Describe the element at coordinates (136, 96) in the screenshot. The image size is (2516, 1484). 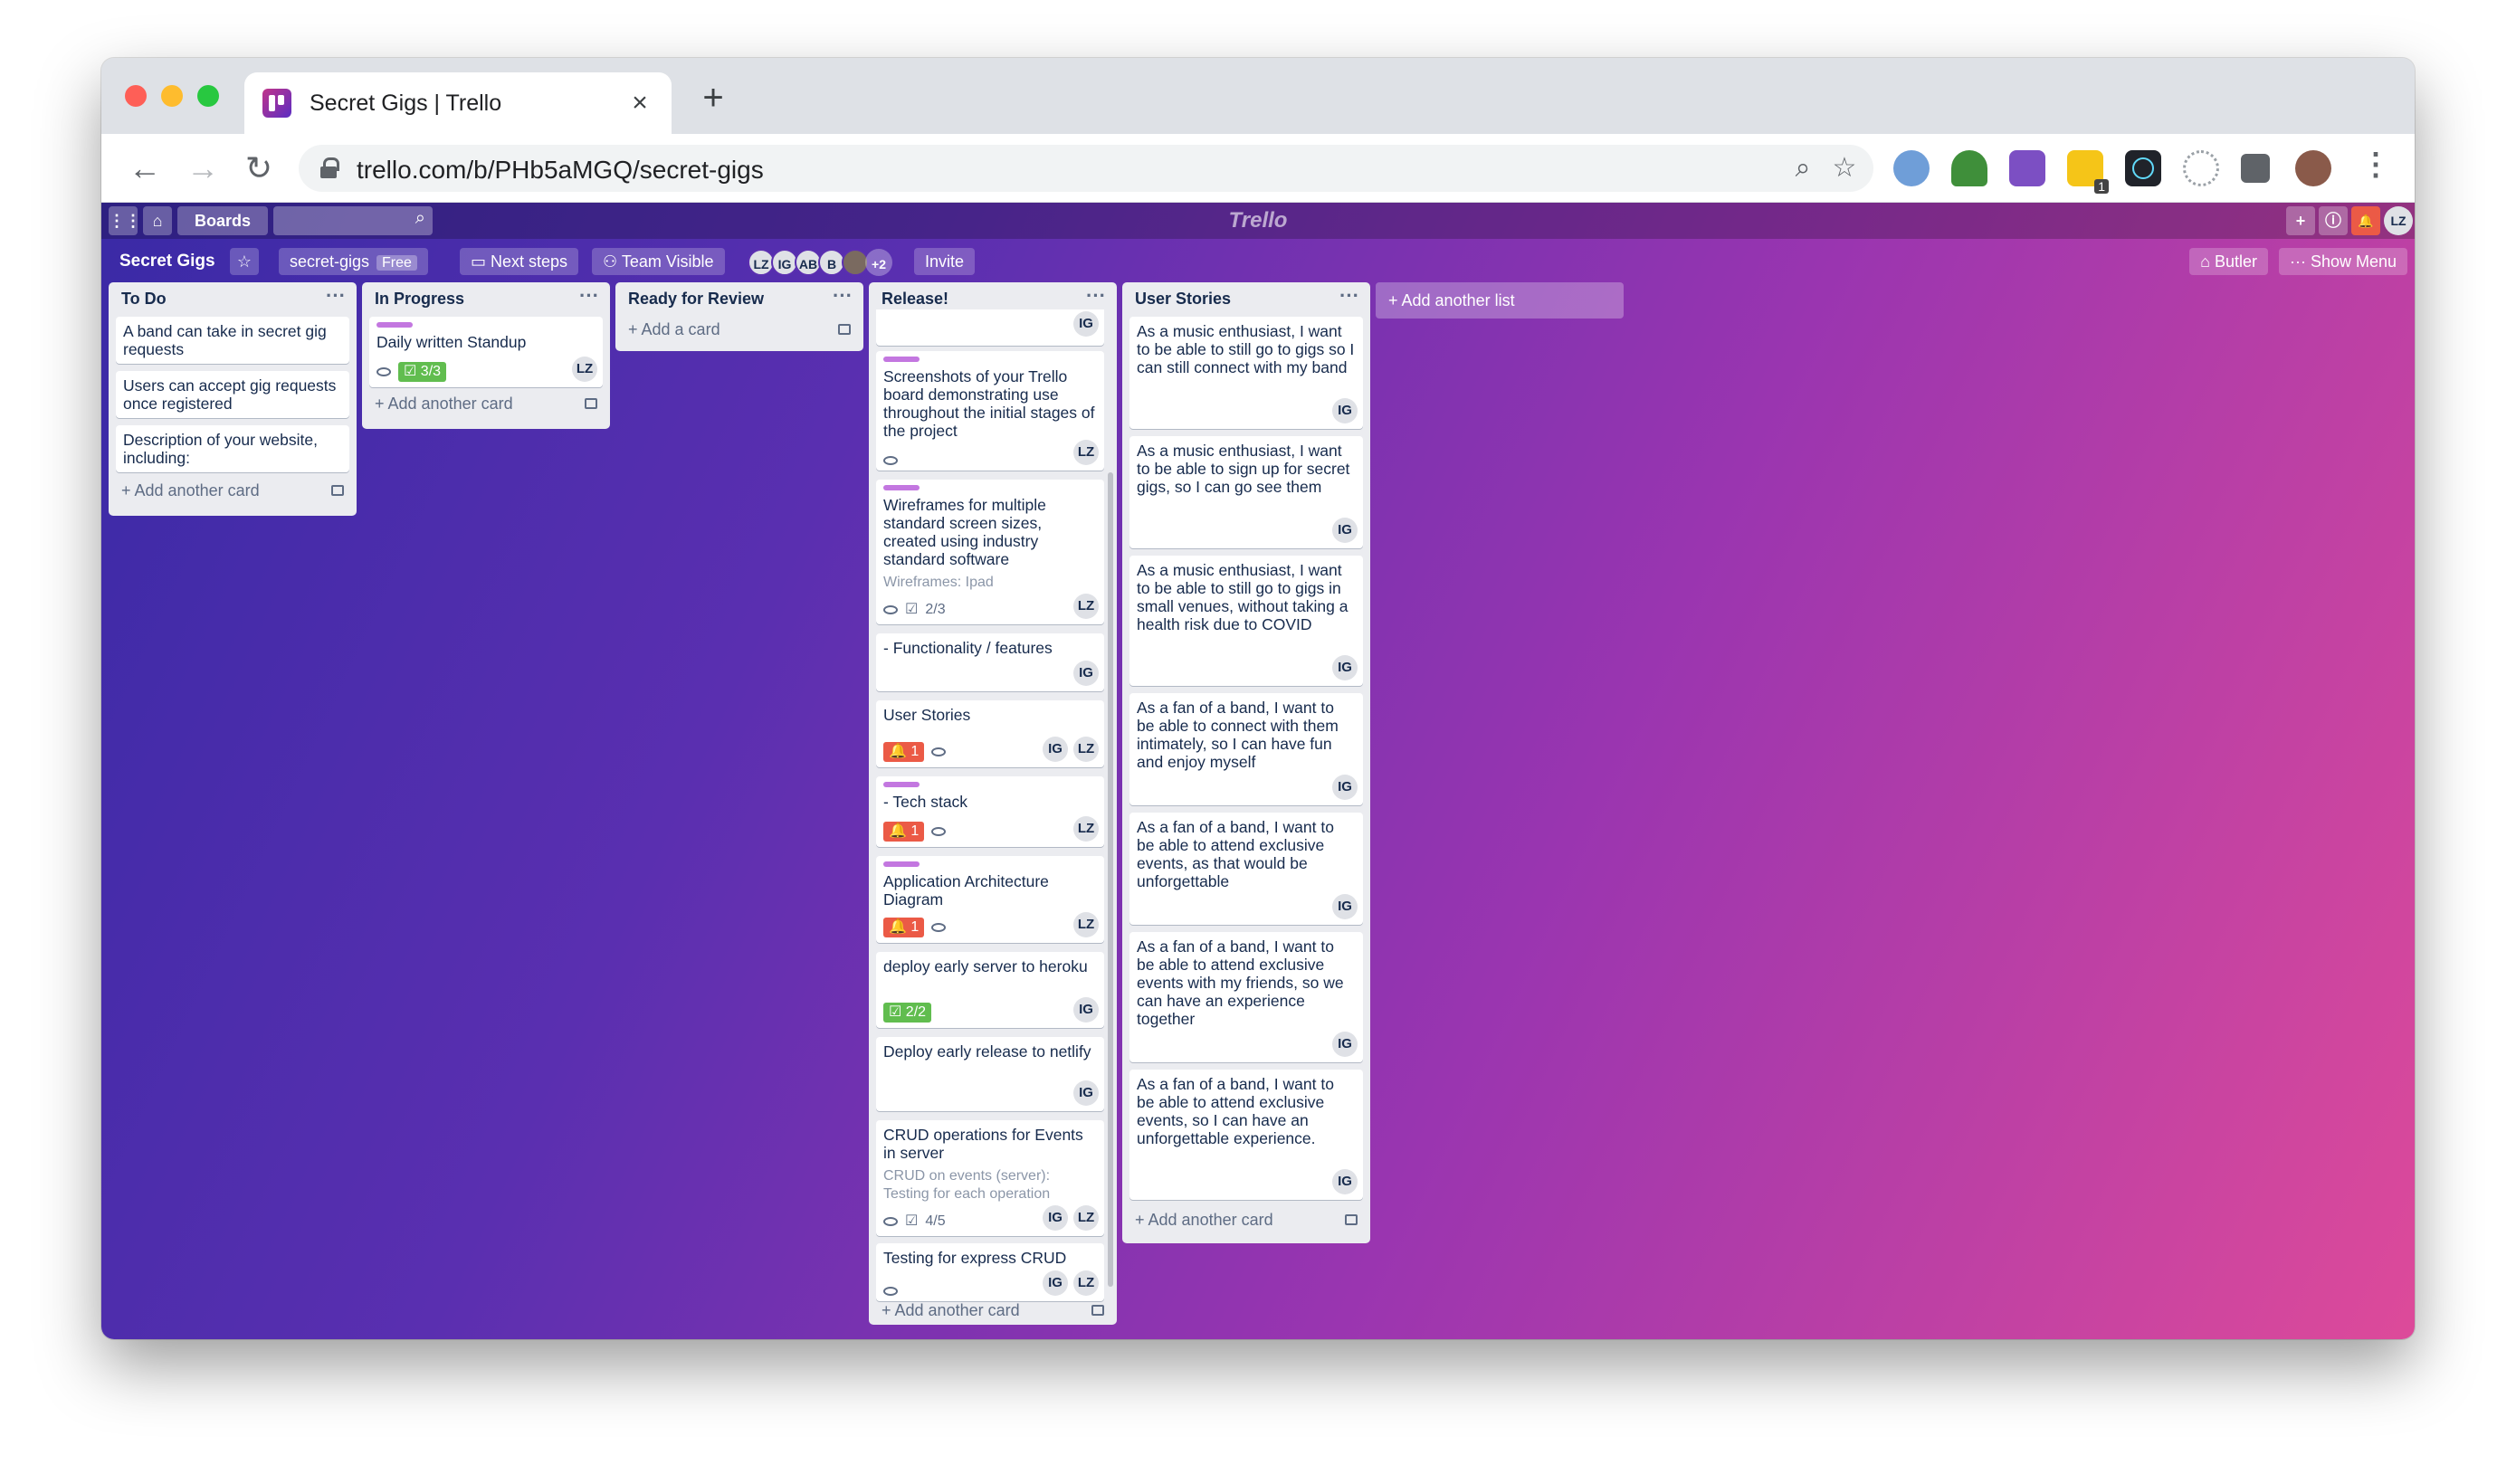
I see `close-window-button` at that location.